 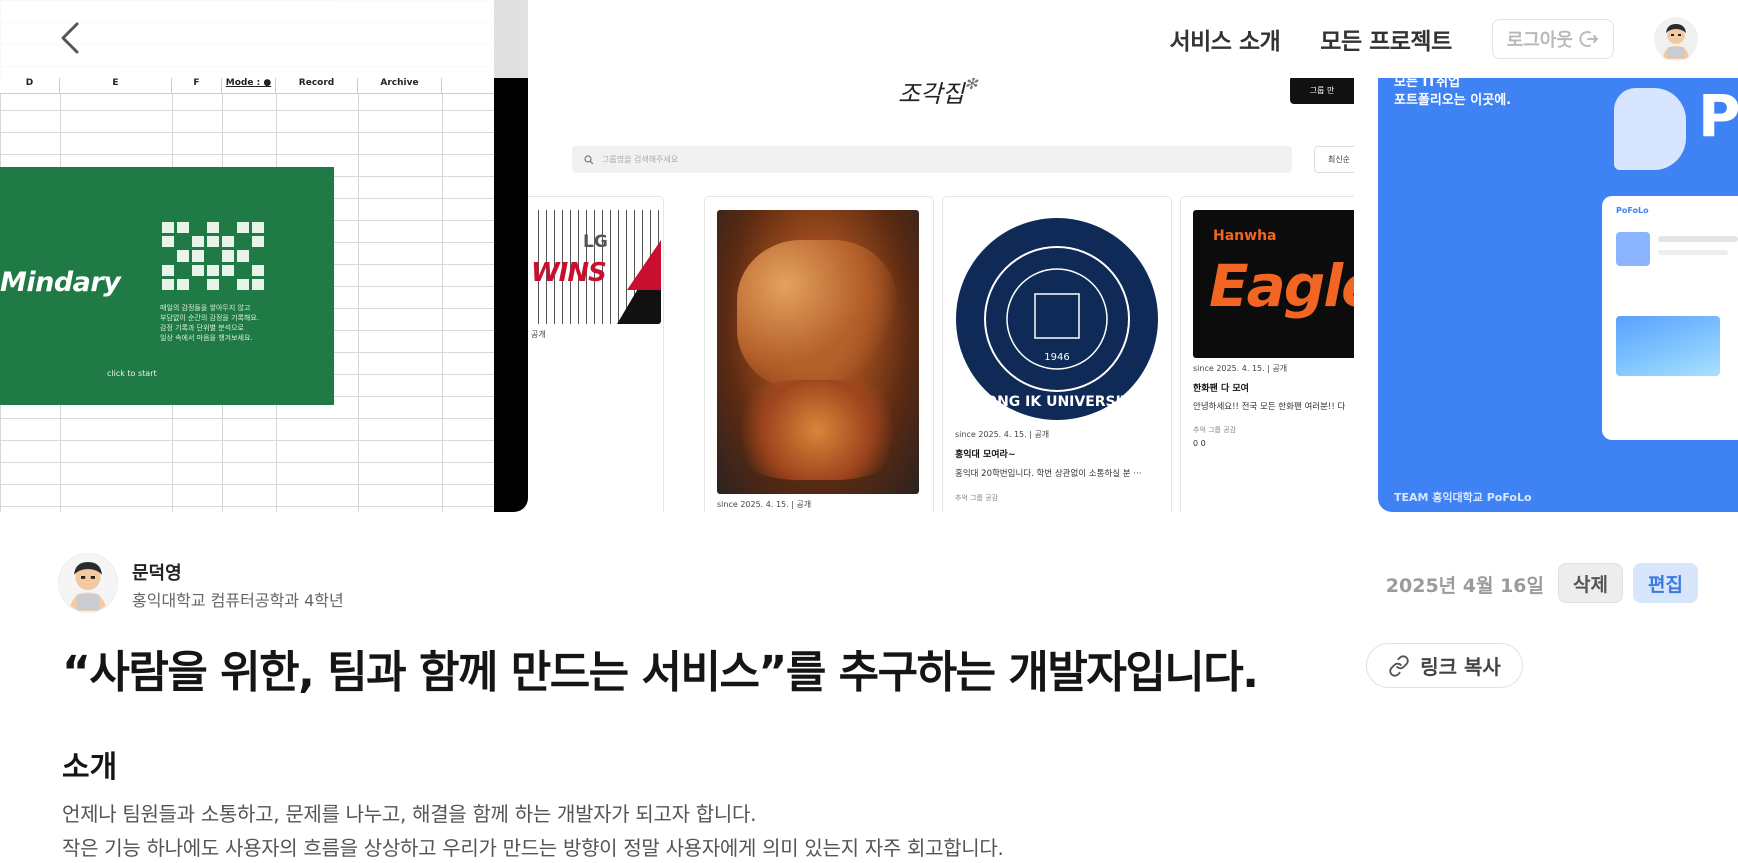 What do you see at coordinates (1056, 357) in the screenshot?
I see `svg-text: 1946` at bounding box center [1056, 357].